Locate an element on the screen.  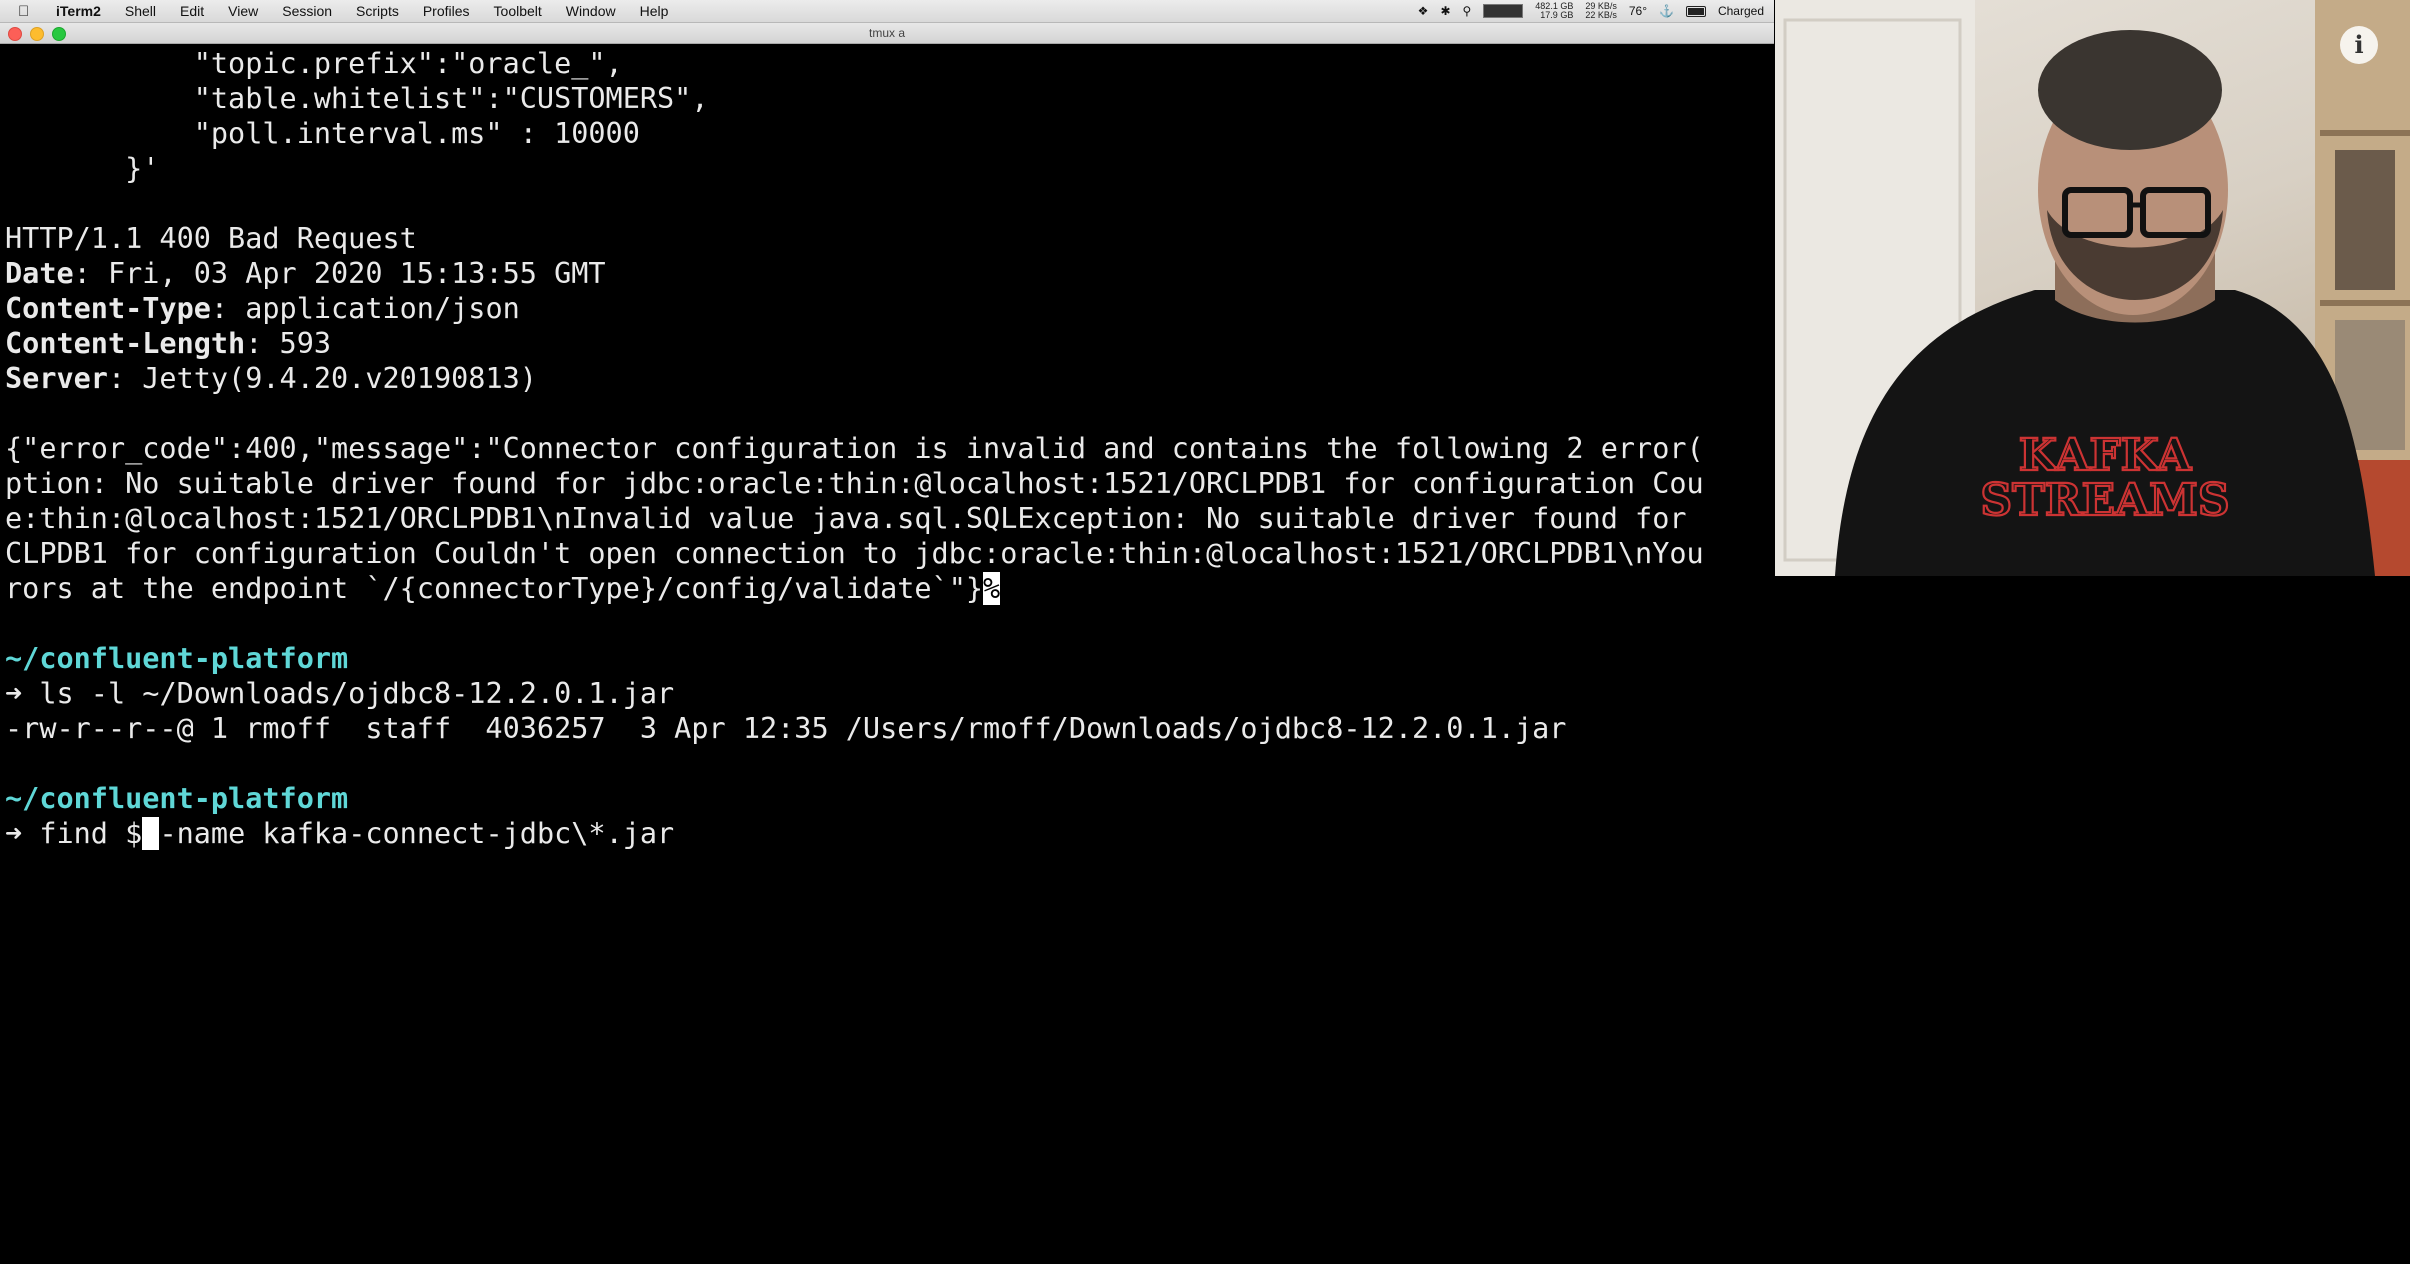
header-value: : application/json is located at coordinates (365, 308).